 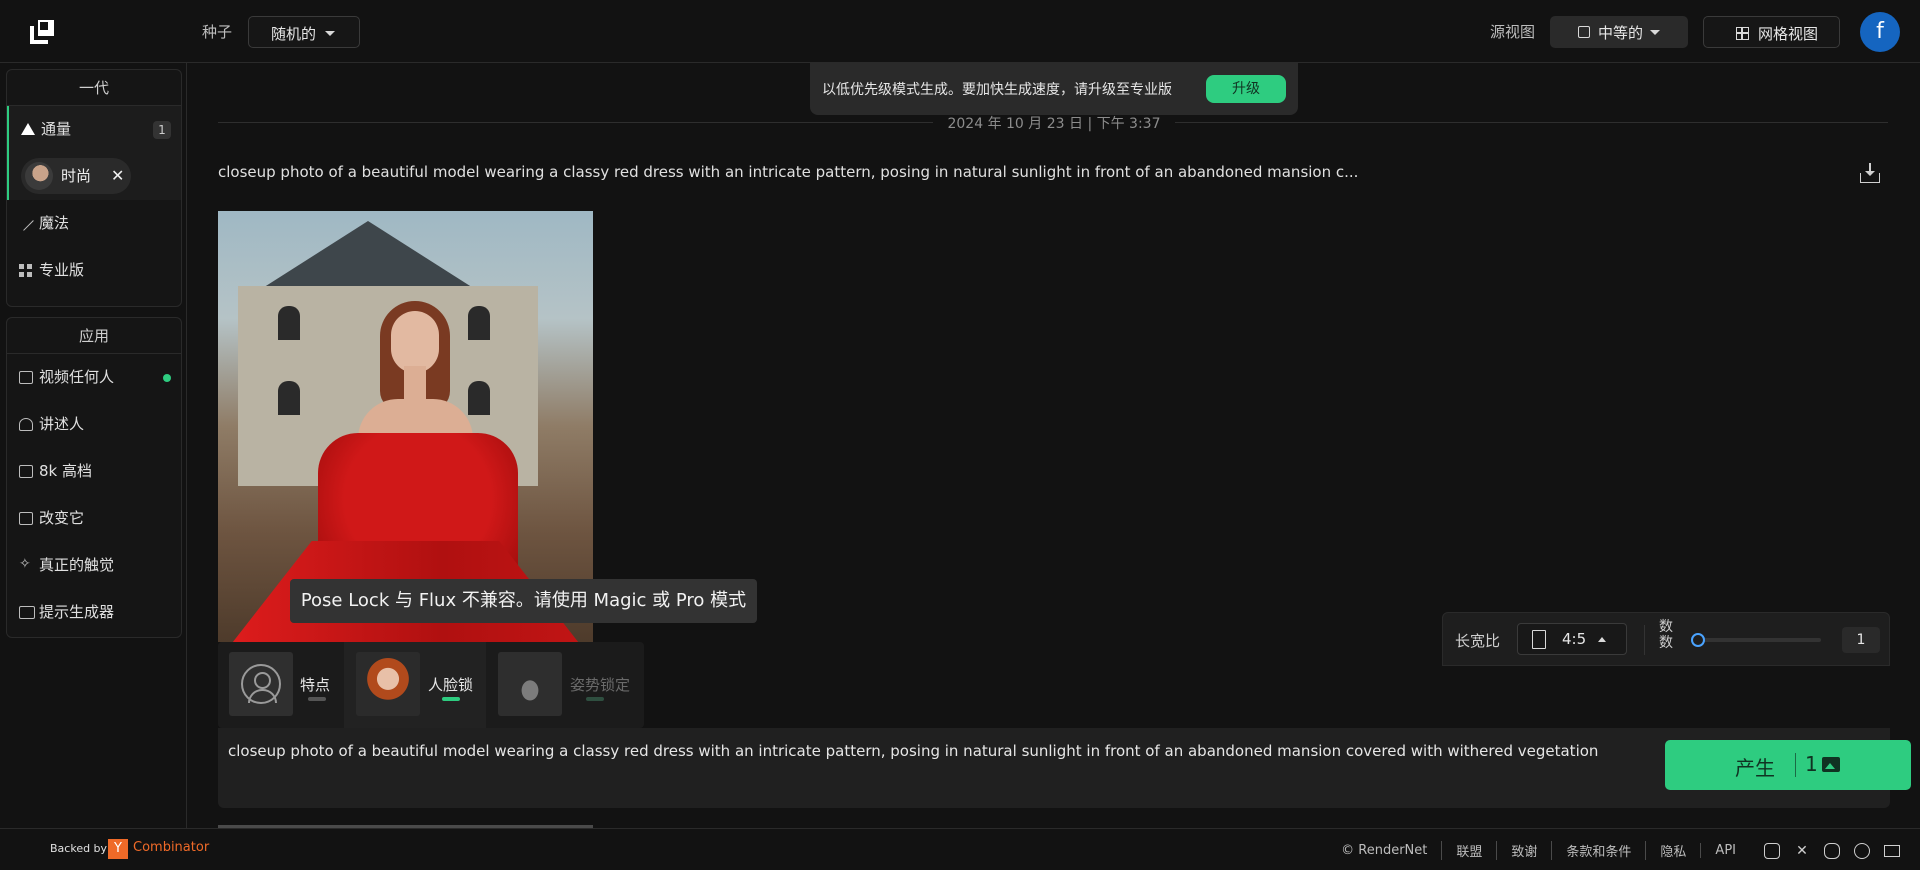 I want to click on mail-icon, so click(x=1892, y=850).